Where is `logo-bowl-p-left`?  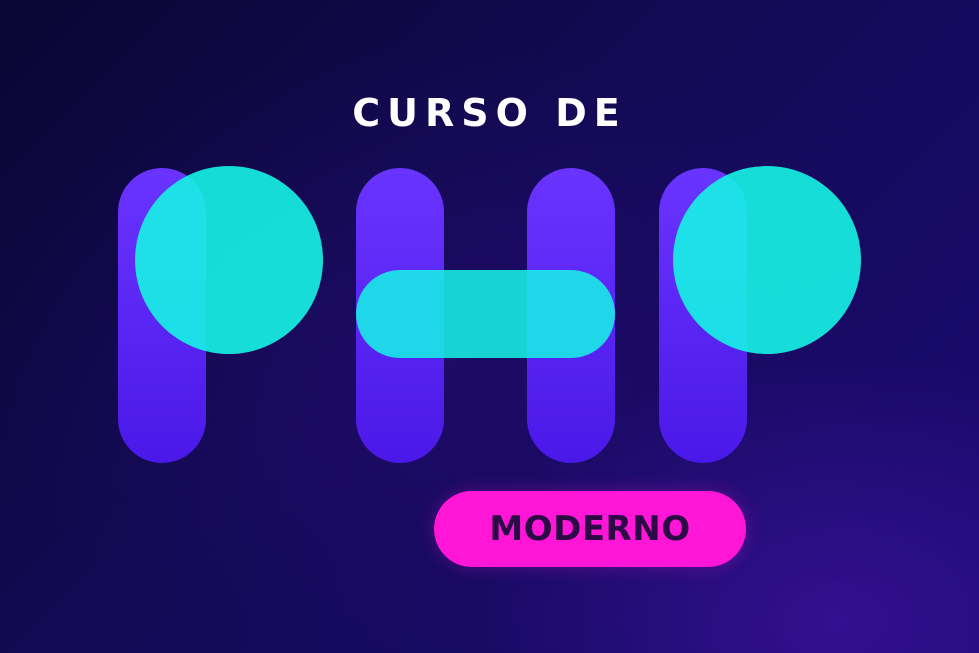 logo-bowl-p-left is located at coordinates (229, 260).